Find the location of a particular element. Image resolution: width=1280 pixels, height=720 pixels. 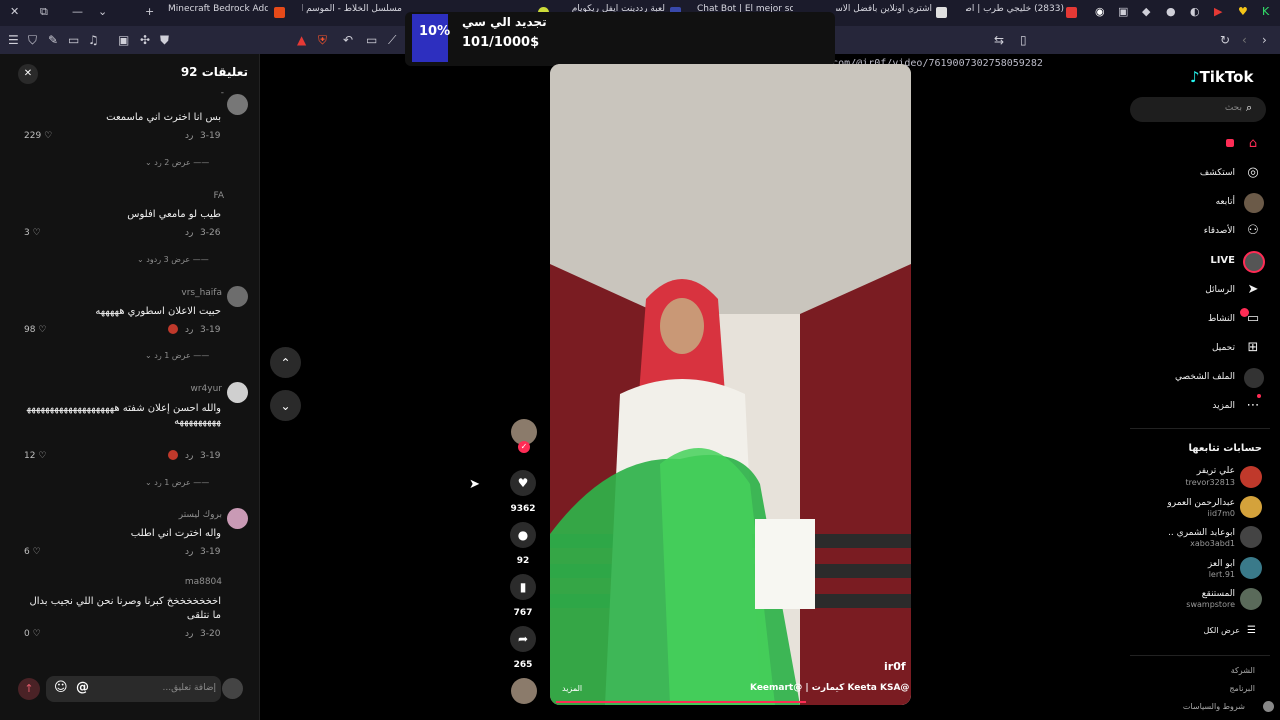

minimize-icon: — is located at coordinates (77, 11).